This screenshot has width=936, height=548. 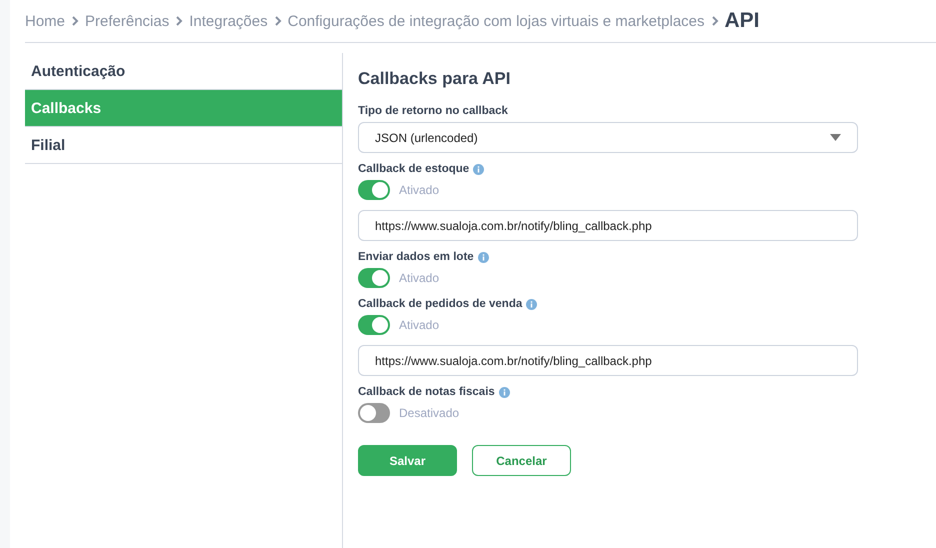 I want to click on breadcrumb-link: Configurações de integração com lojas virtuais e marketplaces, so click(x=496, y=21).